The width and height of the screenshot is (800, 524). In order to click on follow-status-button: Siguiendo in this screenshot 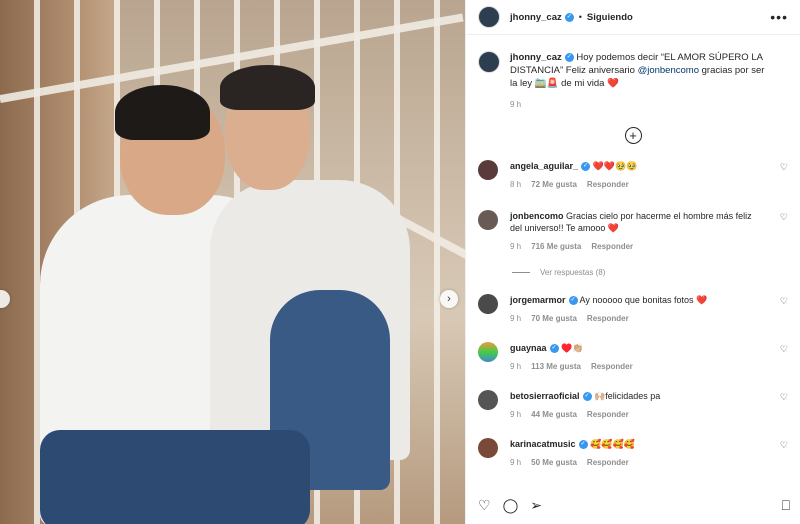, I will do `click(610, 17)`.